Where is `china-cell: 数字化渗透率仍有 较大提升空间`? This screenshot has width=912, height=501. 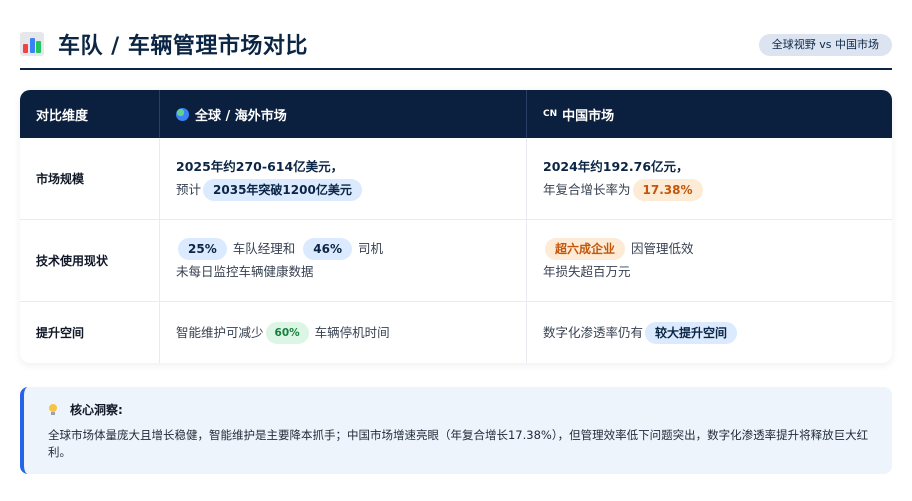
china-cell: 数字化渗透率仍有 较大提升空间 is located at coordinates (709, 332).